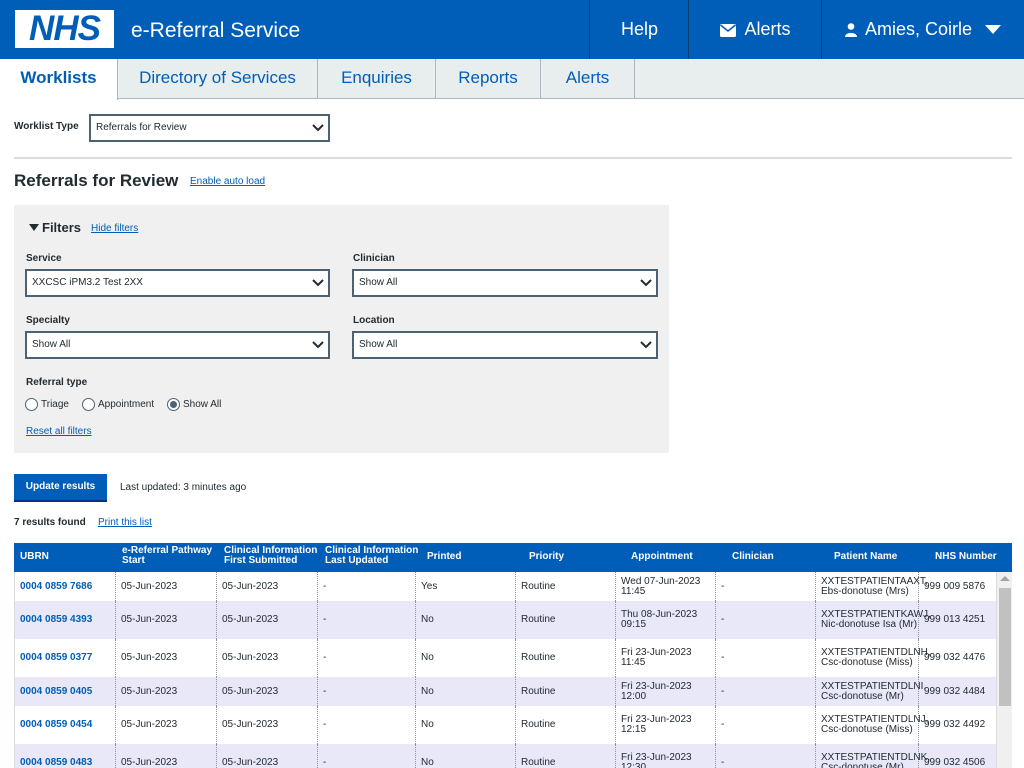 This screenshot has width=1024, height=768. Describe the element at coordinates (59, 431) in the screenshot. I see `reset-filters-link: Reset all filters` at that location.